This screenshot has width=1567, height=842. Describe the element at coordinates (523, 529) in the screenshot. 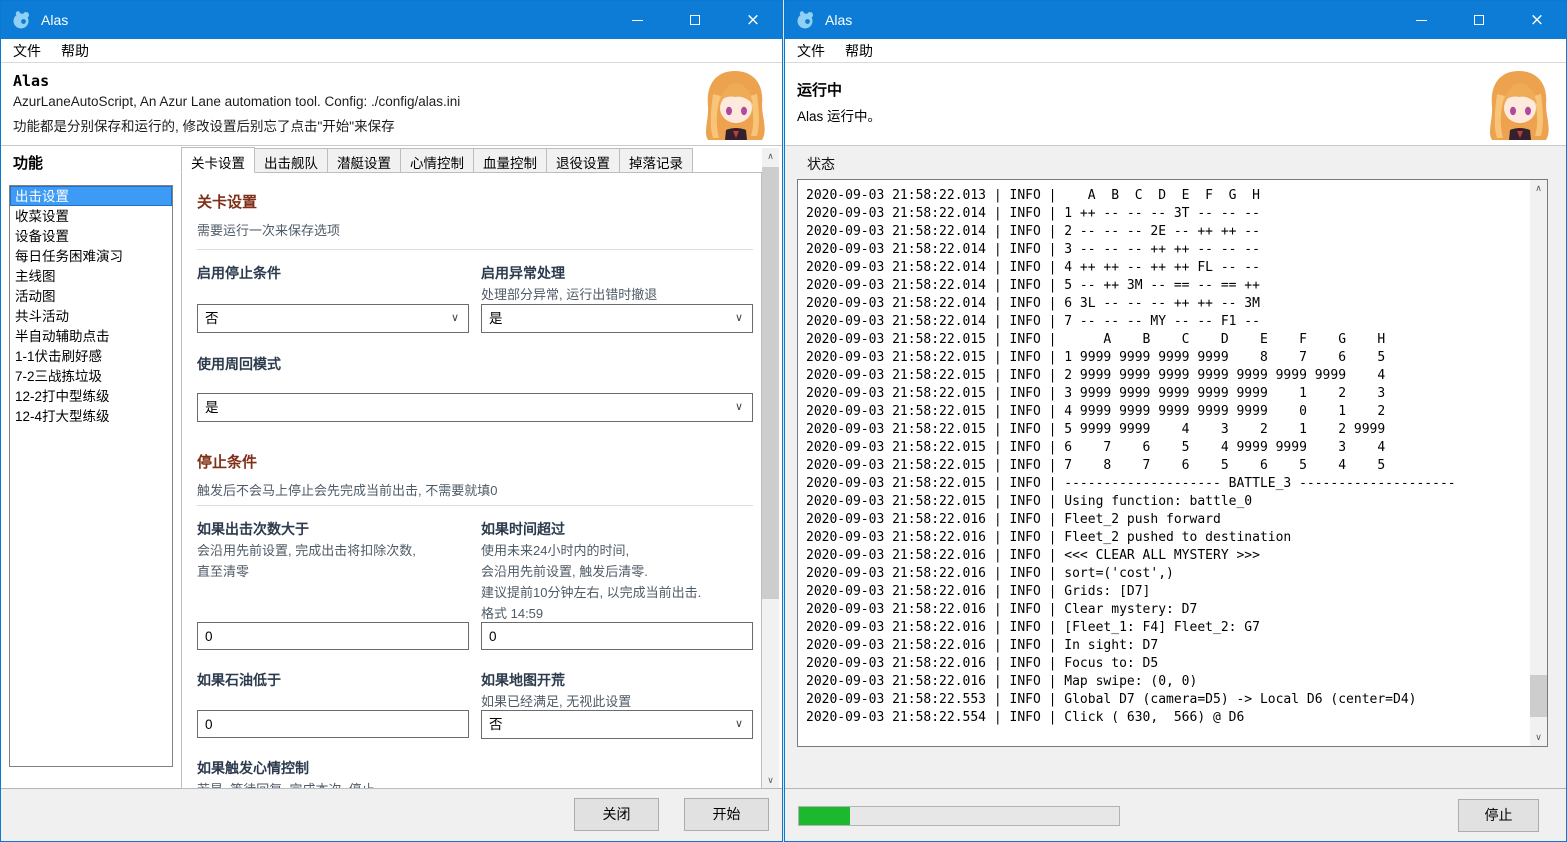

I see `label-if-time: 如果时间超过` at that location.